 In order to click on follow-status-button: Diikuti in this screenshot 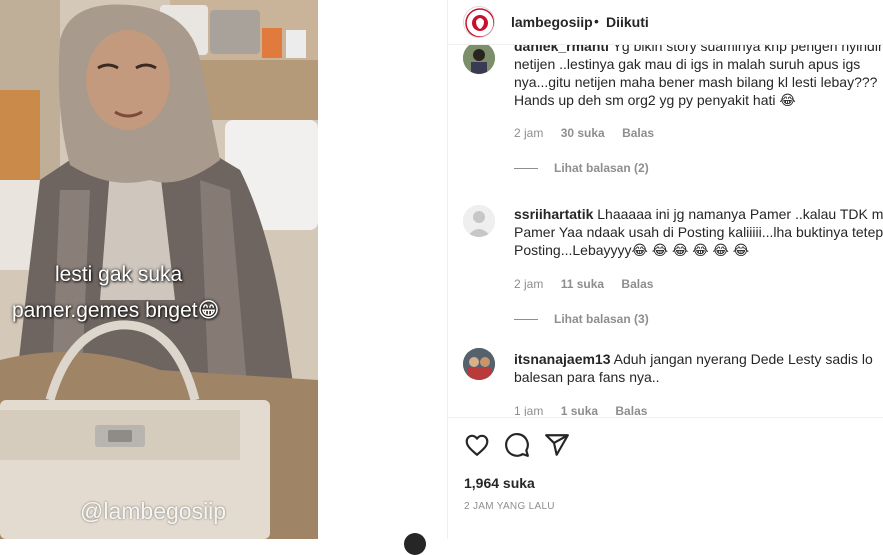, I will do `click(627, 22)`.